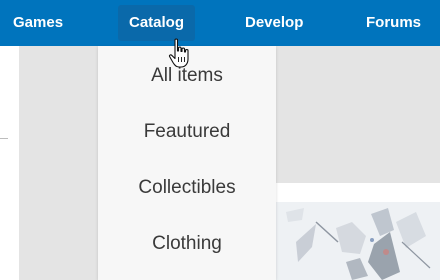 The image size is (440, 280). What do you see at coordinates (156, 23) in the screenshot?
I see `nav-catalog: Catalog` at bounding box center [156, 23].